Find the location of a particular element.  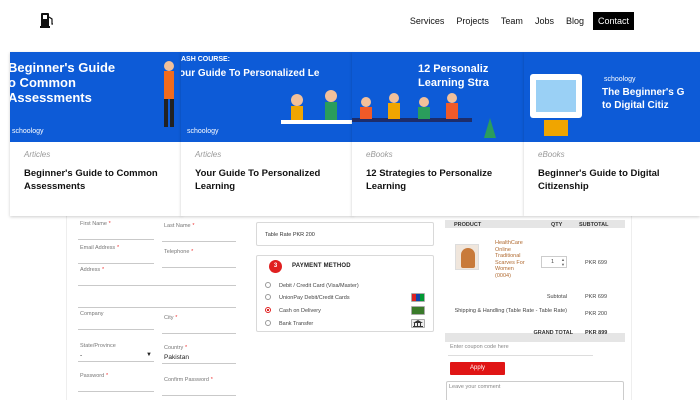

country-select: Country * Pakistan is located at coordinates (199, 354).